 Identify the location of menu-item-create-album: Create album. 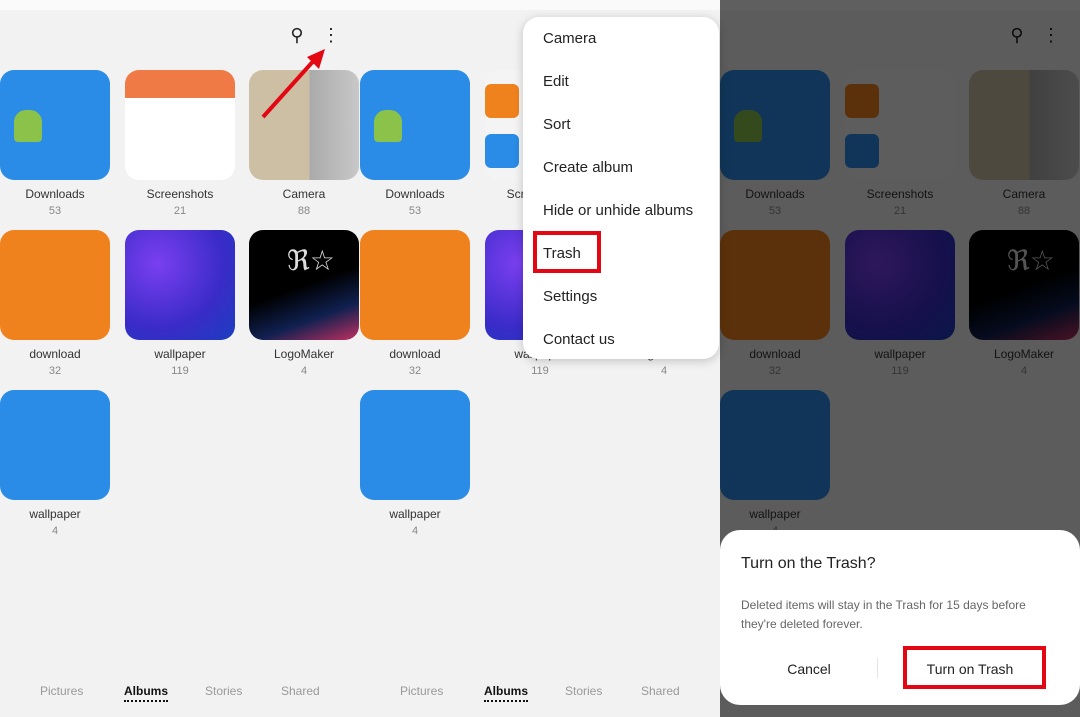
(588, 167).